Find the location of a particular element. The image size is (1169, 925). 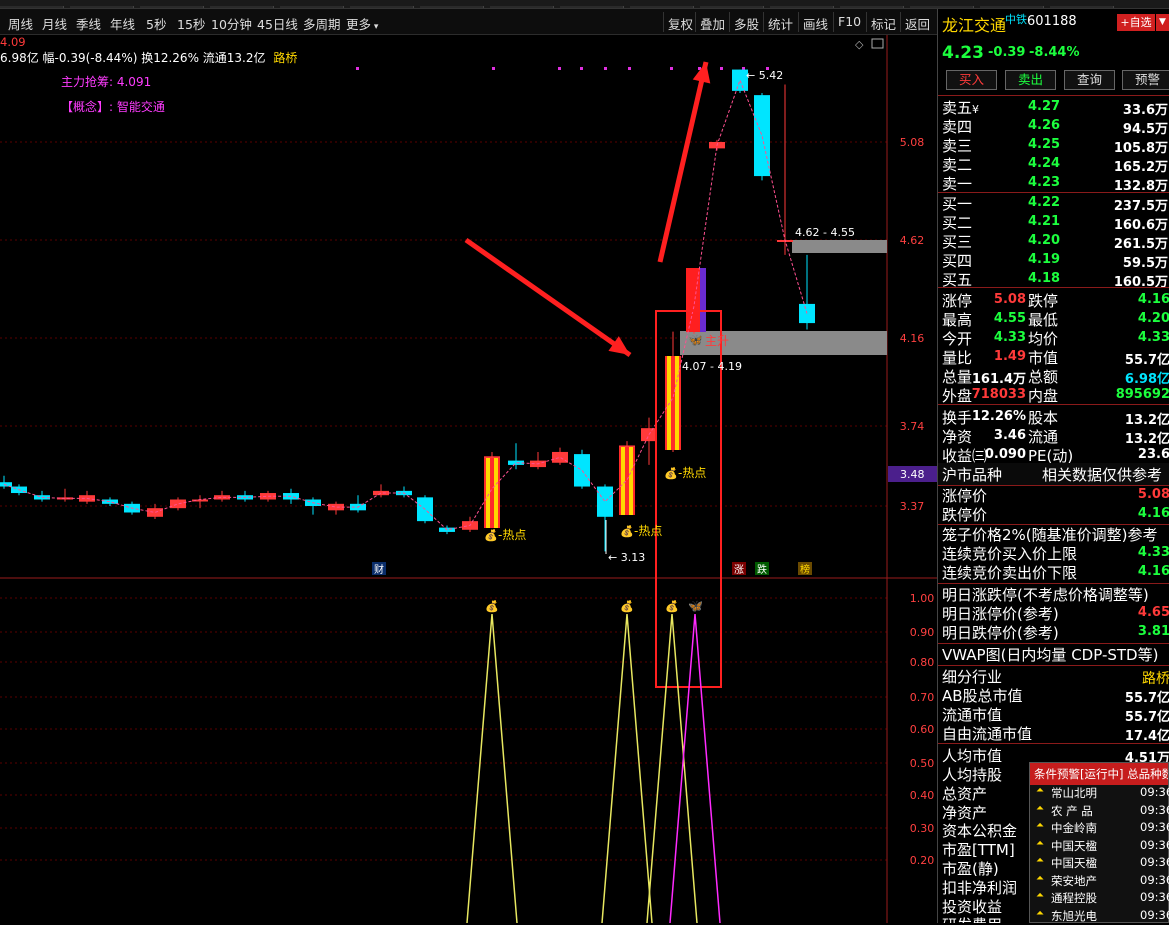

period-8: 多周期 is located at coordinates (322, 23).